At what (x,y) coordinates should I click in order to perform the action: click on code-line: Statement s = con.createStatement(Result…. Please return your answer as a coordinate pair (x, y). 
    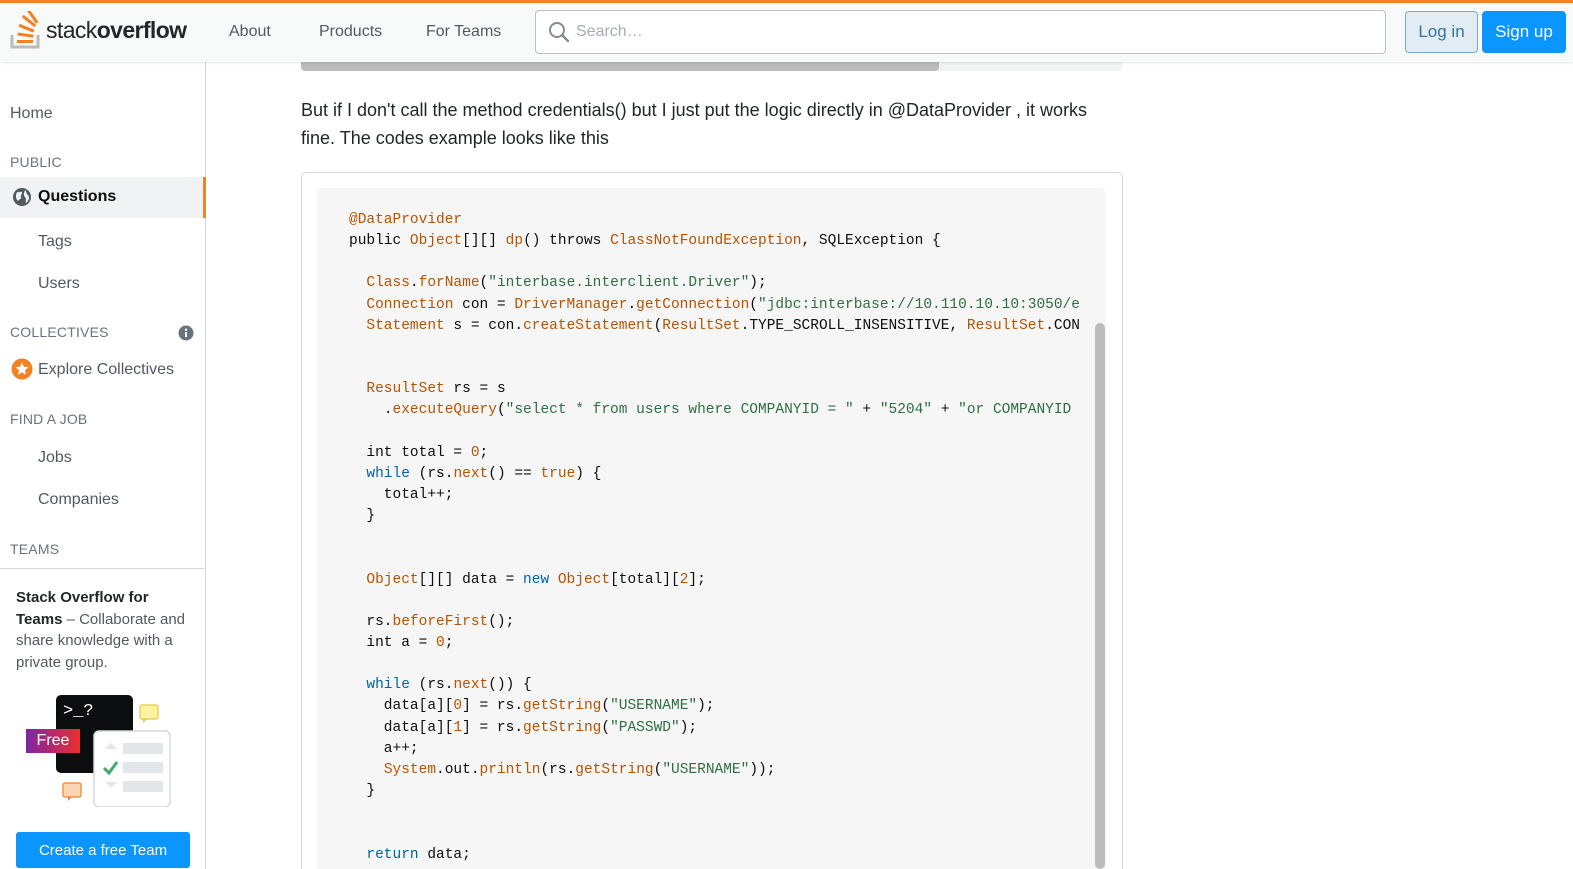
    Looking at the image, I should click on (723, 325).